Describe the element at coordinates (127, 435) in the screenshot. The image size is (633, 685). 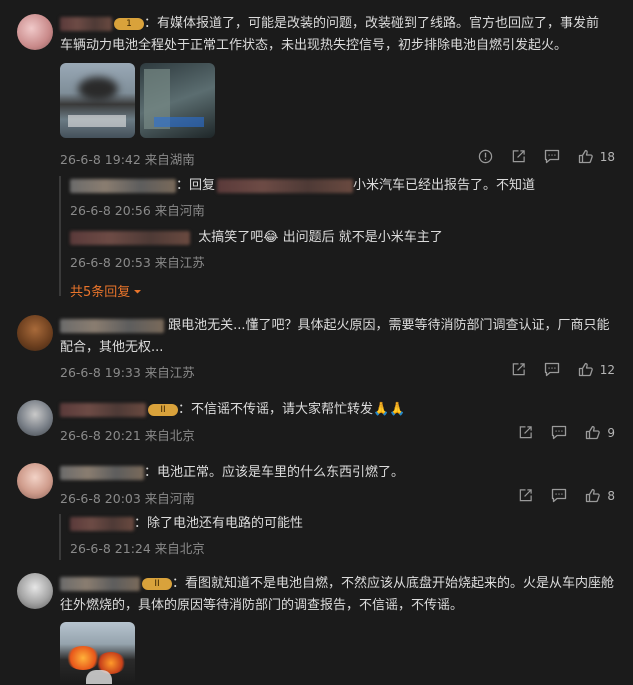
I see `comment-meta: 26-6-8 20:21 来自北京` at that location.